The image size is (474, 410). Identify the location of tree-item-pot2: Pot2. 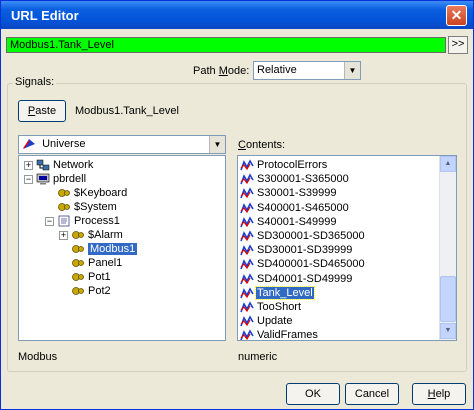
(91, 291).